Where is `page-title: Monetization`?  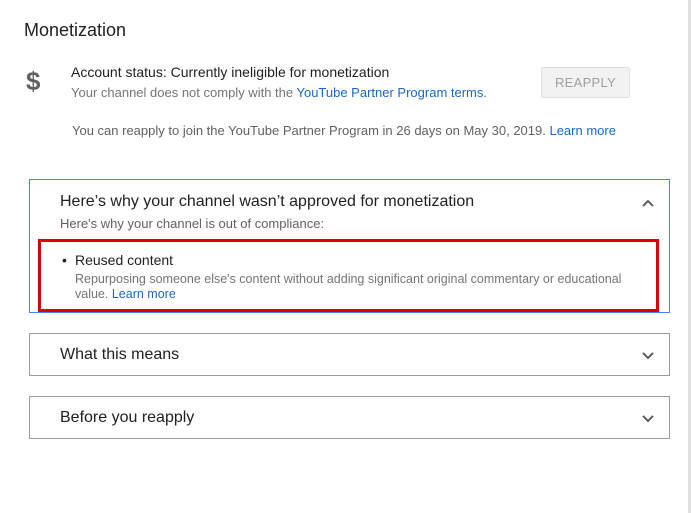 page-title: Monetization is located at coordinates (75, 30).